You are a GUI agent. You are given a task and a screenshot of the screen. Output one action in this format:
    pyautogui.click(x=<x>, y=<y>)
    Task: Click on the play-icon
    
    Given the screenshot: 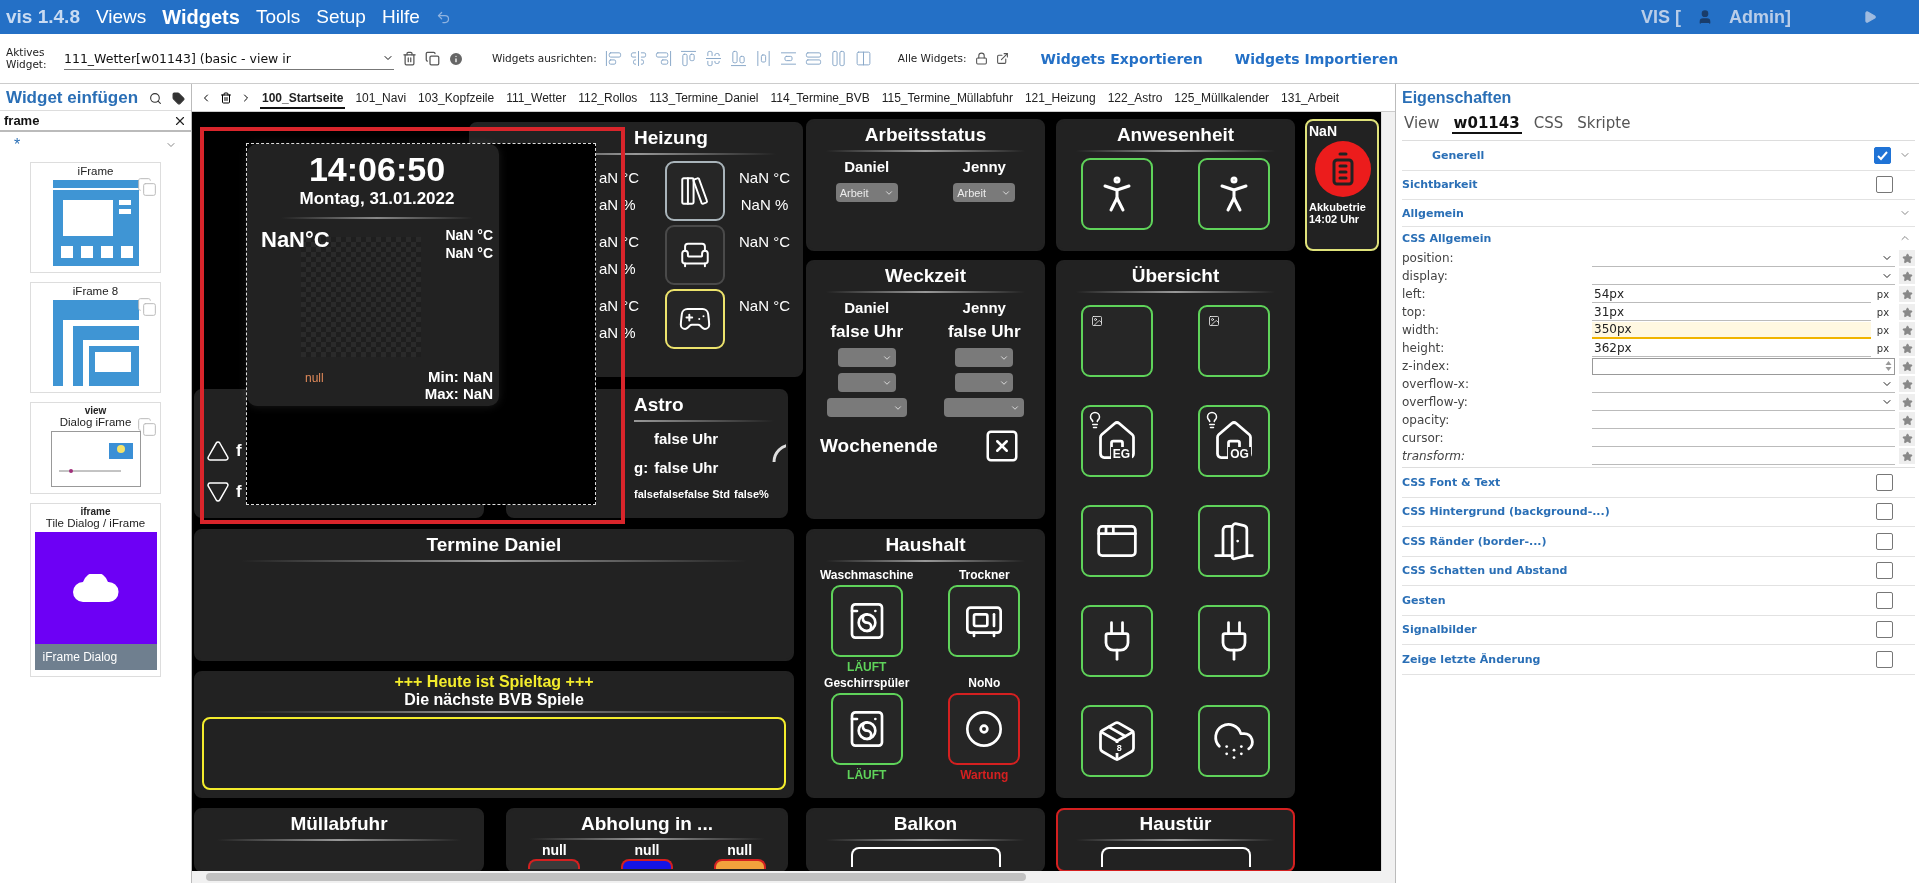 What is the action you would take?
    pyautogui.click(x=1870, y=17)
    